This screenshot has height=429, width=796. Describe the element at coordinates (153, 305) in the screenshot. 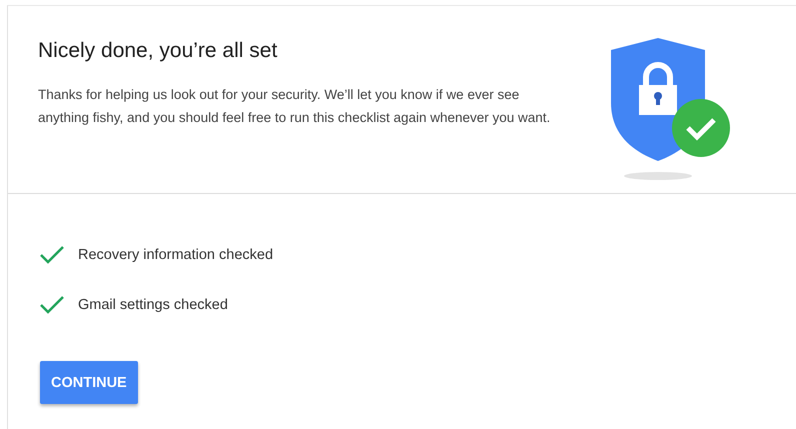

I see `checklist-item-text: Gmail settings checked` at that location.